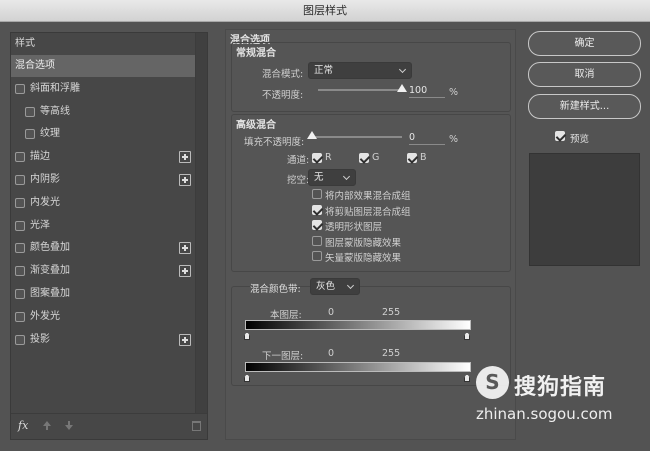 This screenshot has height=451, width=650. I want to click on styles-header: 样式, so click(103, 44).